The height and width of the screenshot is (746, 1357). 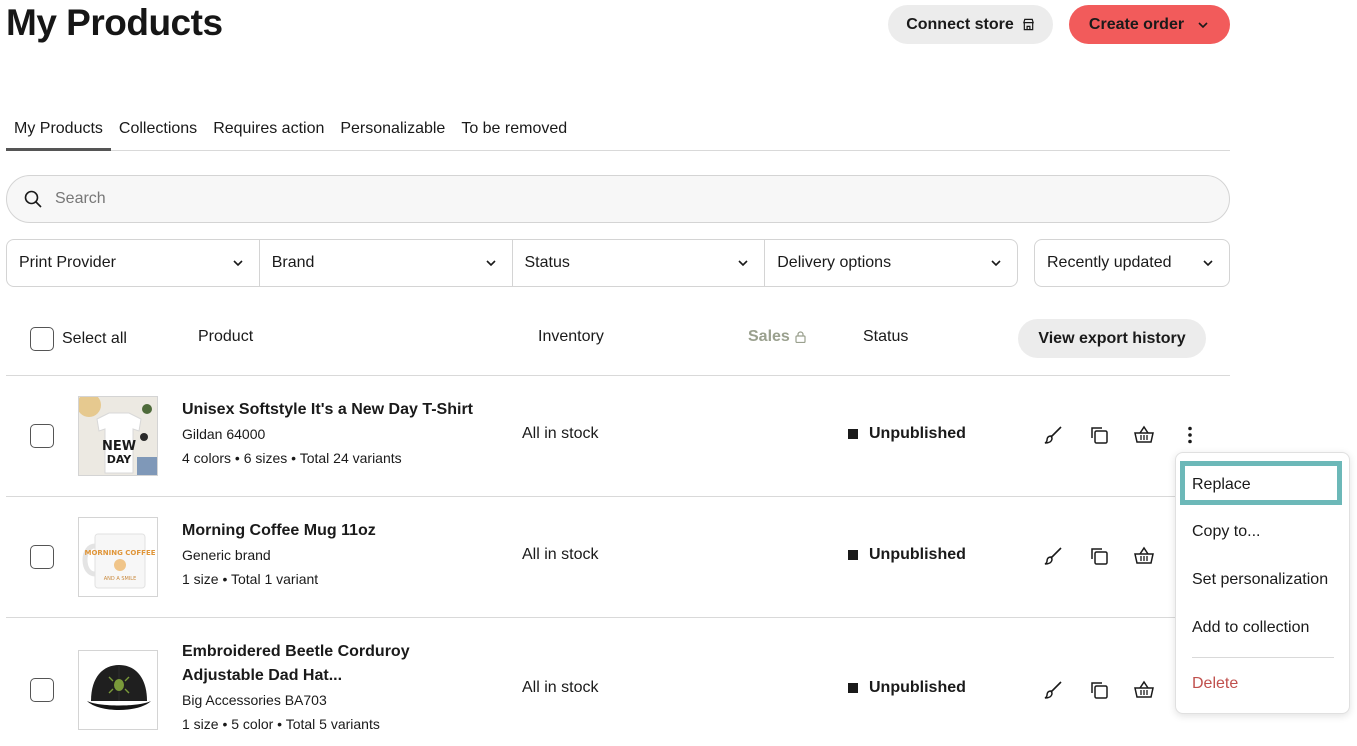 What do you see at coordinates (268, 131) in the screenshot?
I see `tab-requires-action: Requires action` at bounding box center [268, 131].